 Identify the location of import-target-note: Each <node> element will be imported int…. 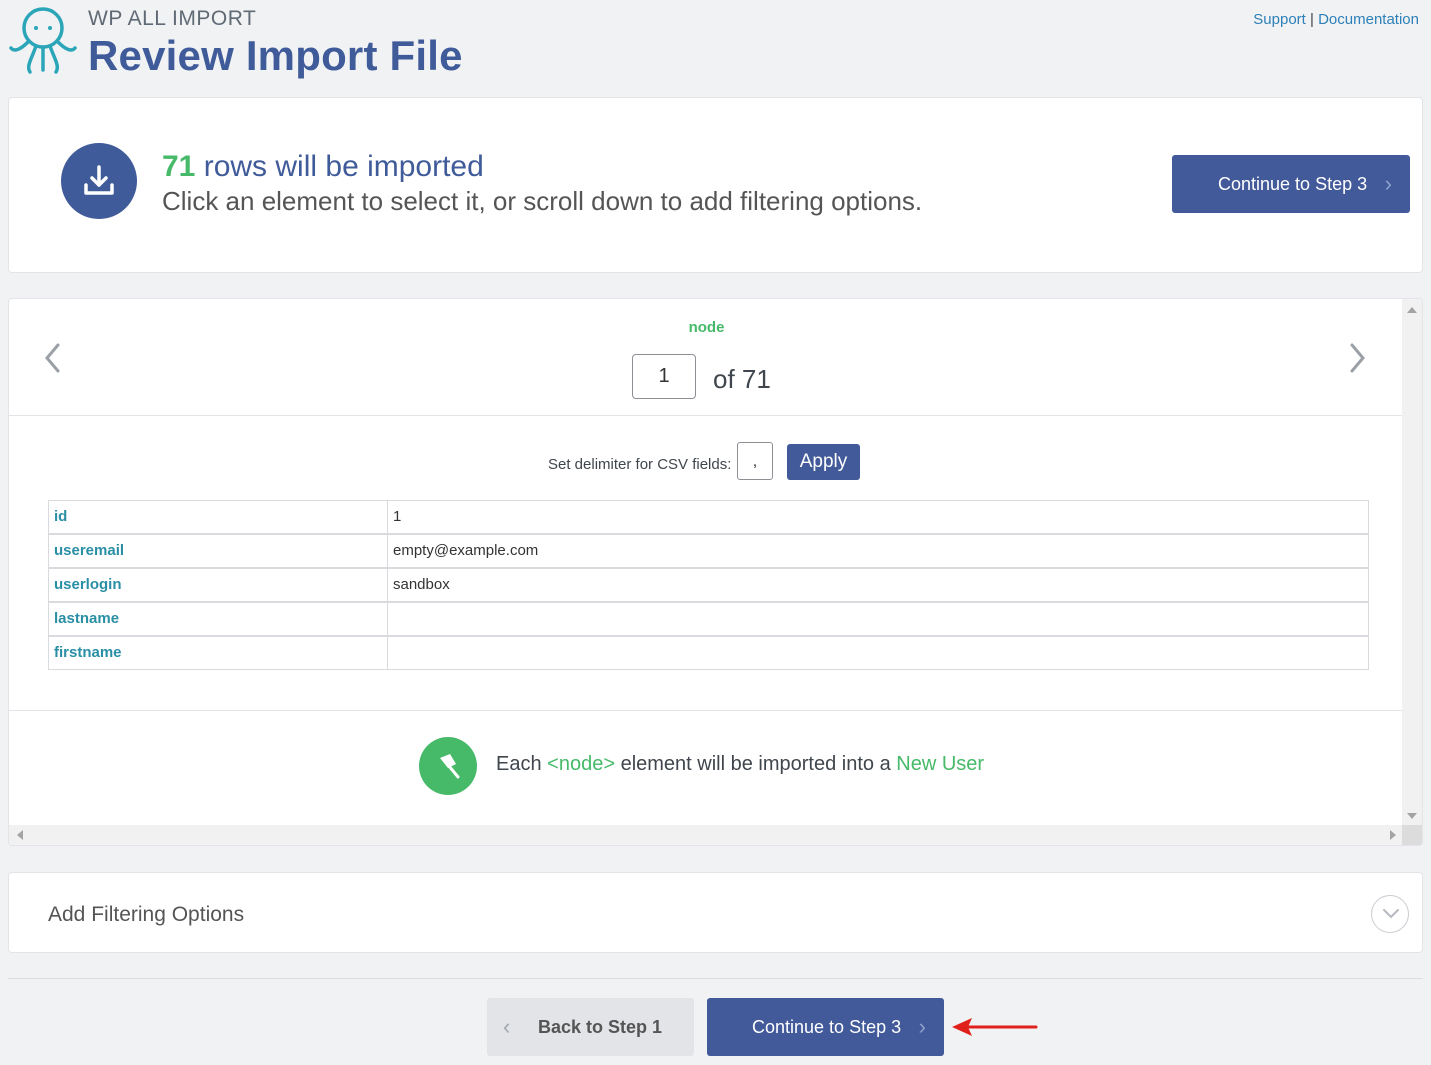
(740, 764).